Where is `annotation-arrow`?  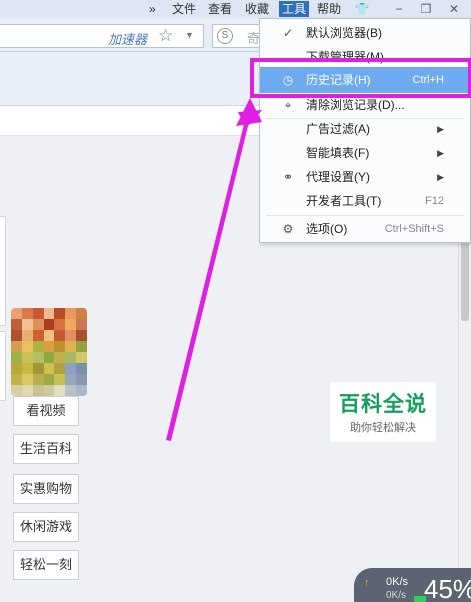
annotation-arrow is located at coordinates (214, 269).